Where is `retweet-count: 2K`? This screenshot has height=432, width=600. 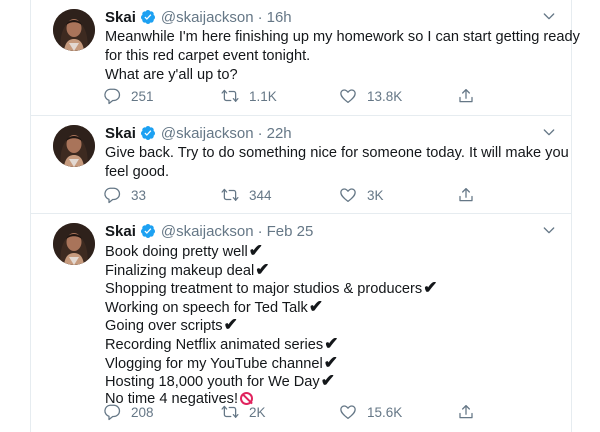 retweet-count: 2K is located at coordinates (257, 412).